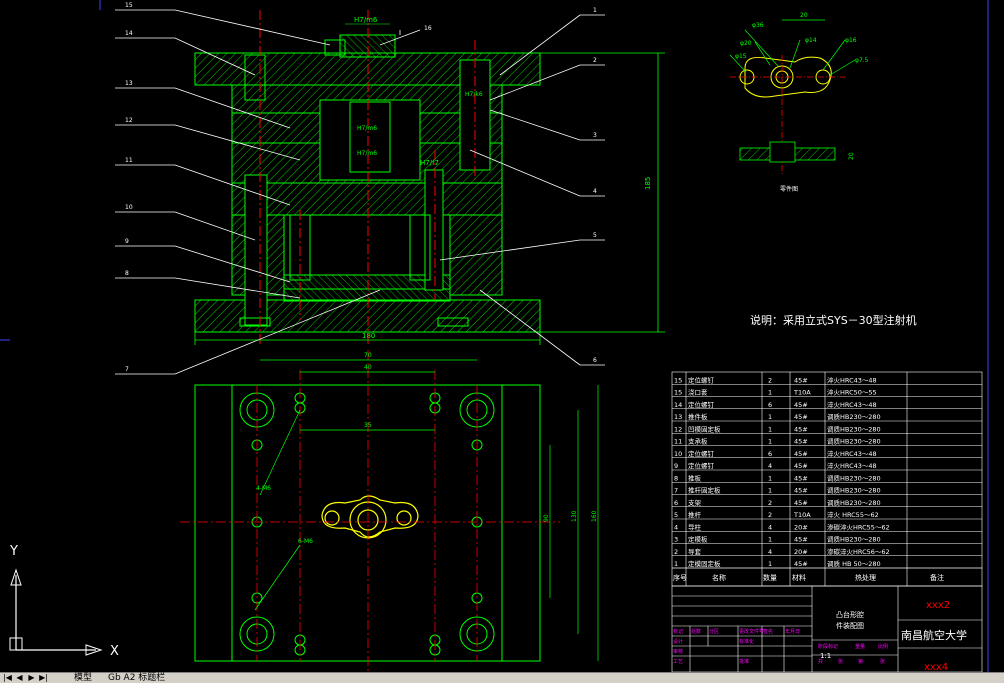  What do you see at coordinates (696, 631) in the screenshot?
I see `svg-text: 处数` at bounding box center [696, 631].